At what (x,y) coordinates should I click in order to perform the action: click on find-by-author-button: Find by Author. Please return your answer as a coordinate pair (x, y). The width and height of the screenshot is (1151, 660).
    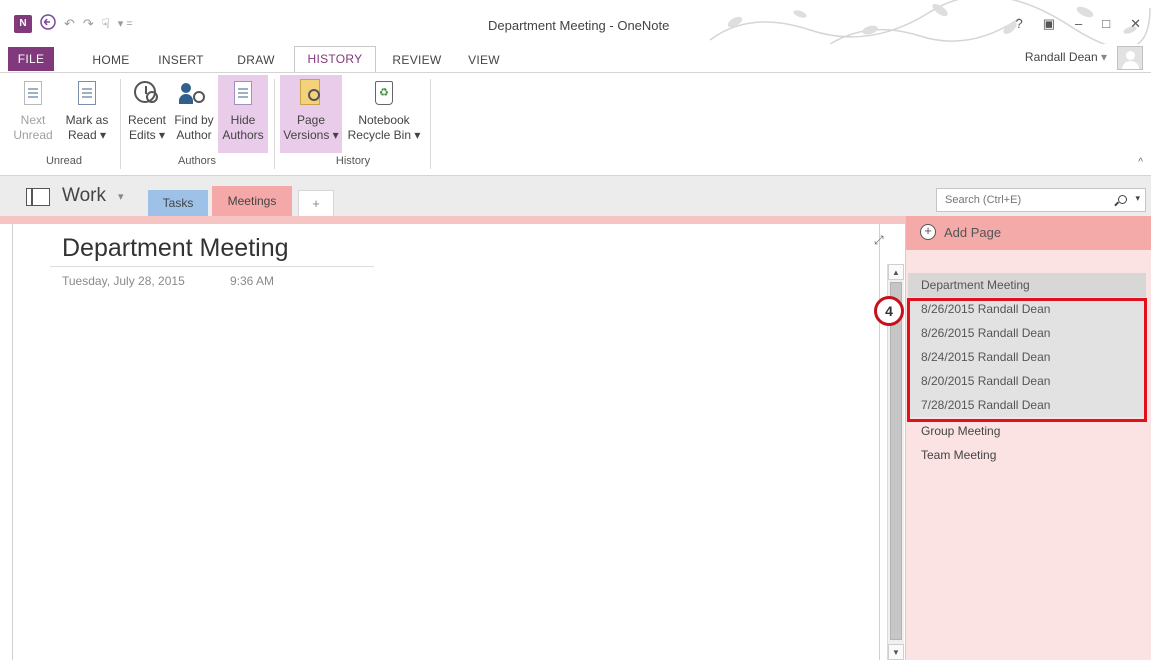
    Looking at the image, I should click on (194, 114).